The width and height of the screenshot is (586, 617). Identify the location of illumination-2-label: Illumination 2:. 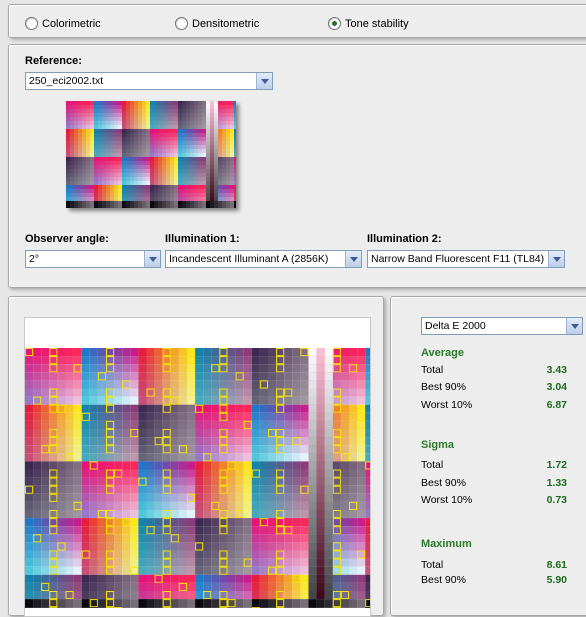
(404, 239).